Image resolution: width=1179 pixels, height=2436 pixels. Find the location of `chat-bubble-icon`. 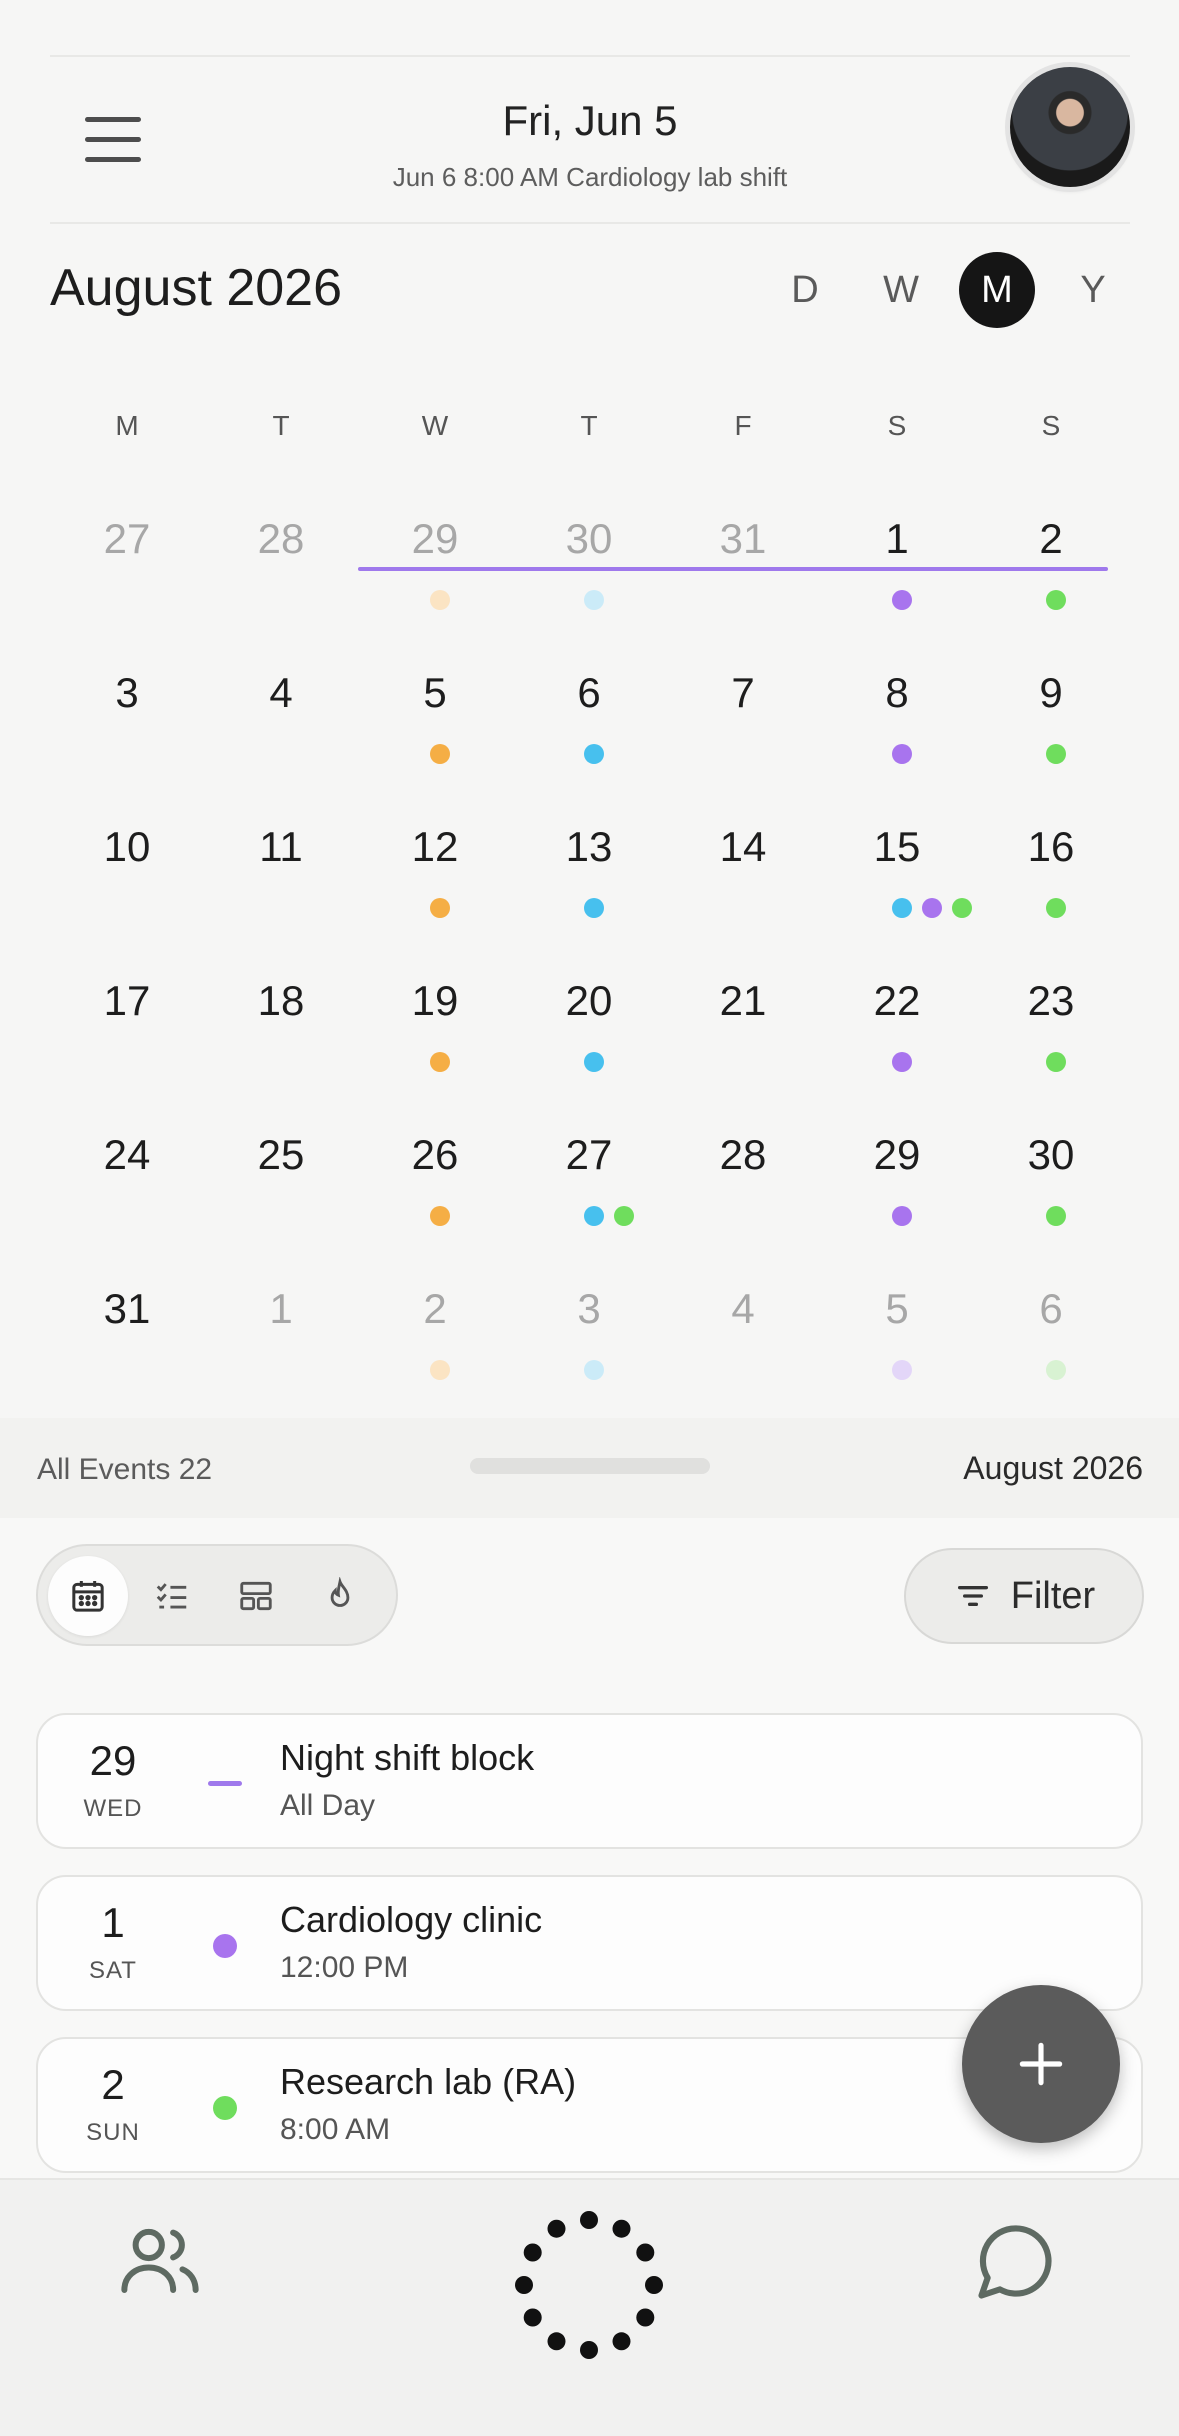

chat-bubble-icon is located at coordinates (1016, 2263).